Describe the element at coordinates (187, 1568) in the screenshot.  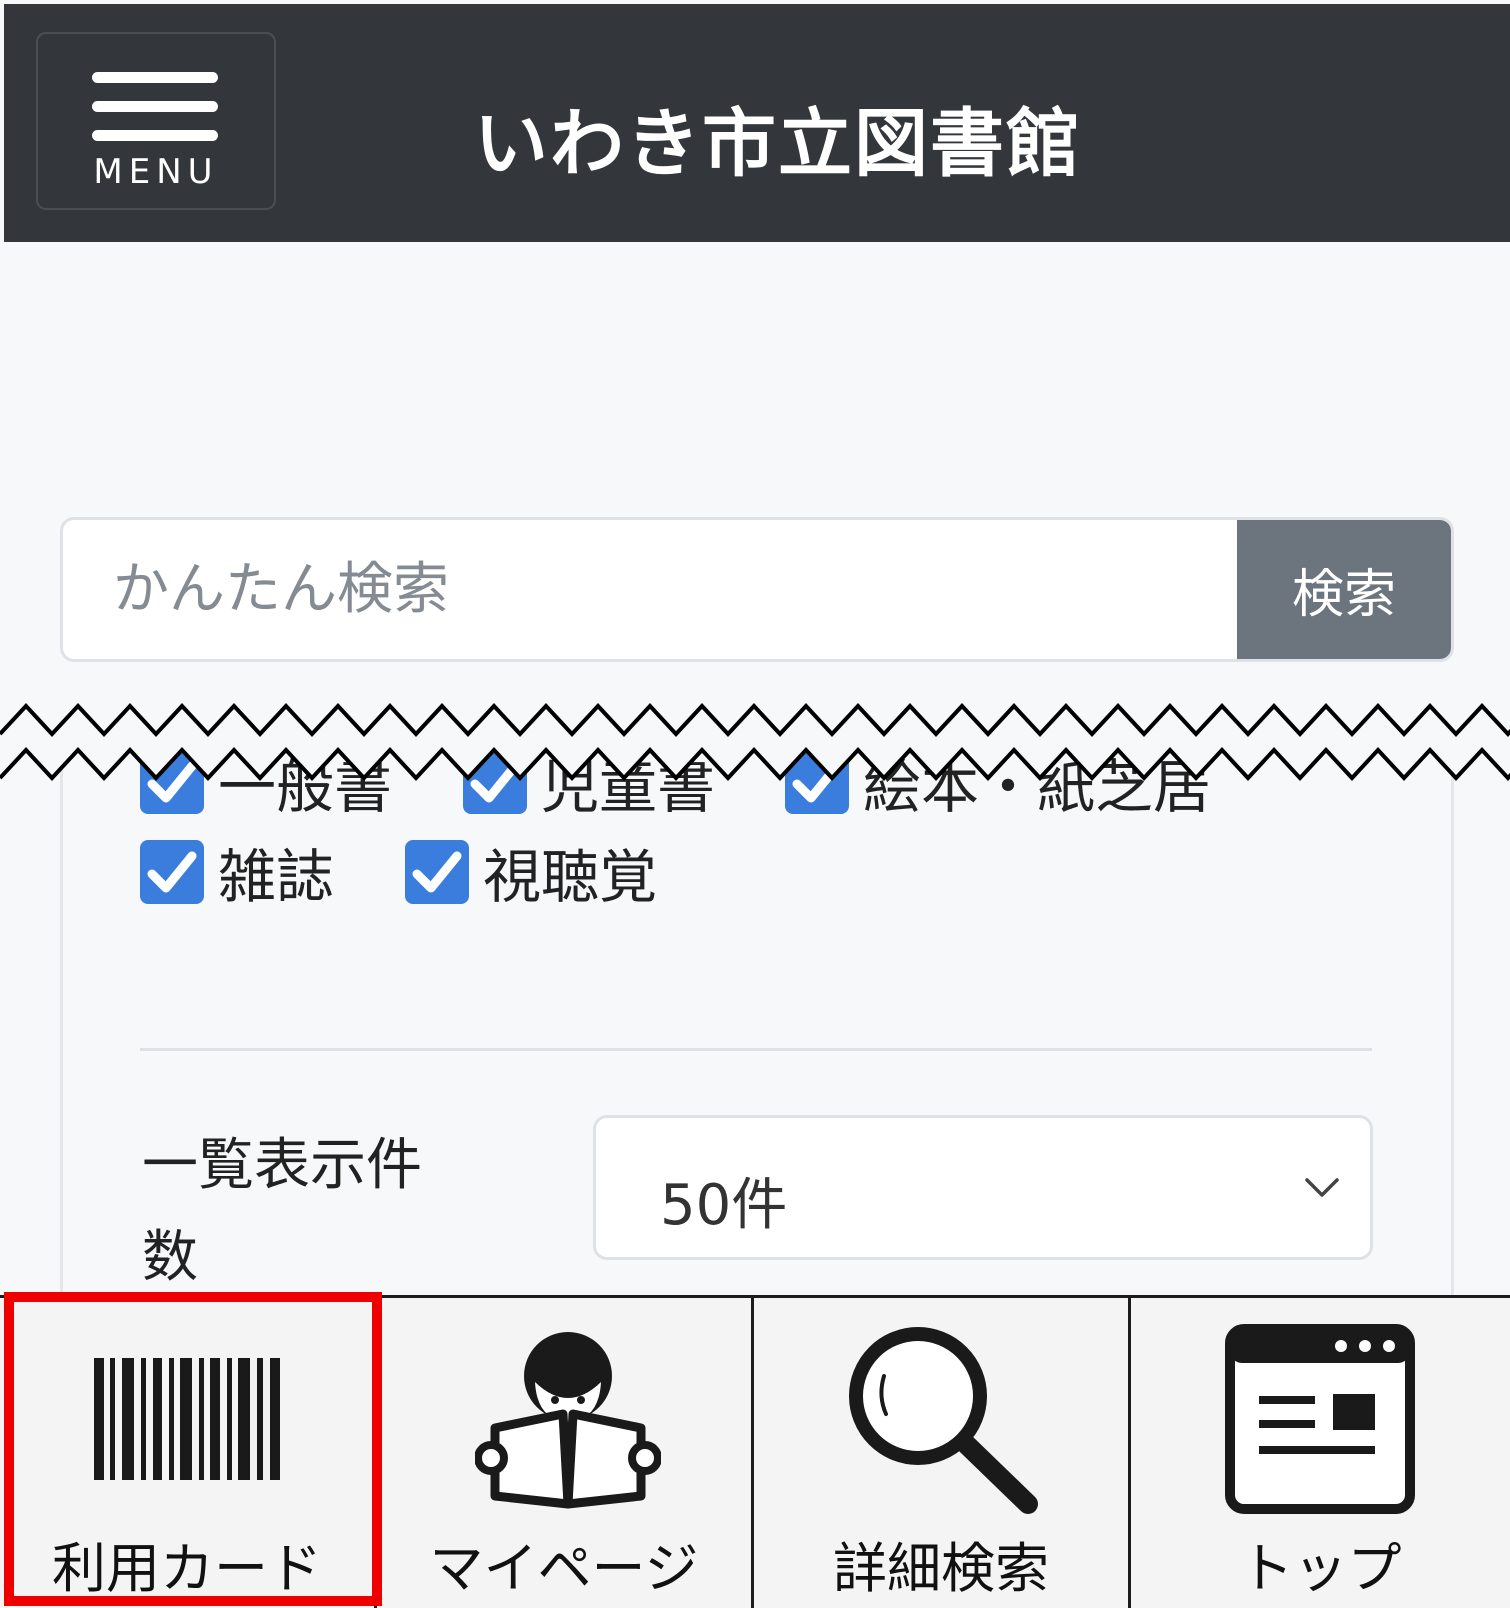
I see `nav-label: 利用カード` at that location.